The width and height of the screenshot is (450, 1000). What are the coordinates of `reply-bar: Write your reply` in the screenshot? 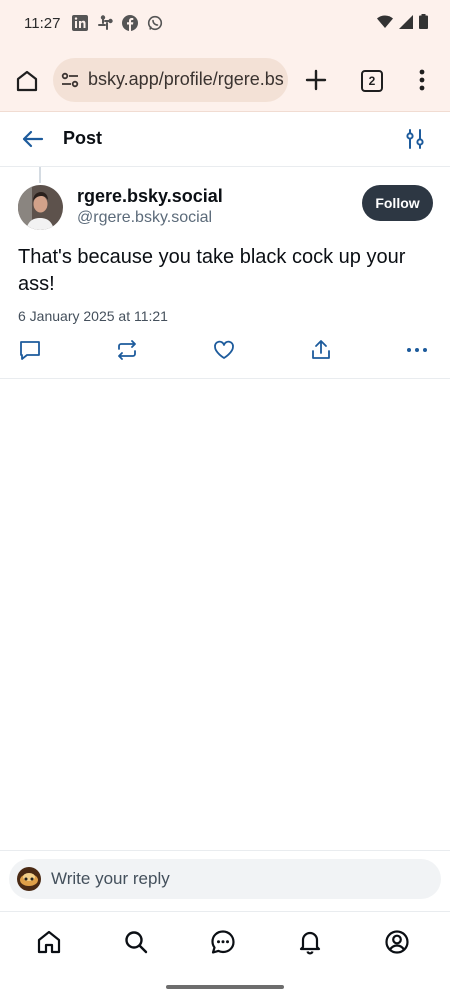 It's located at (225, 880).